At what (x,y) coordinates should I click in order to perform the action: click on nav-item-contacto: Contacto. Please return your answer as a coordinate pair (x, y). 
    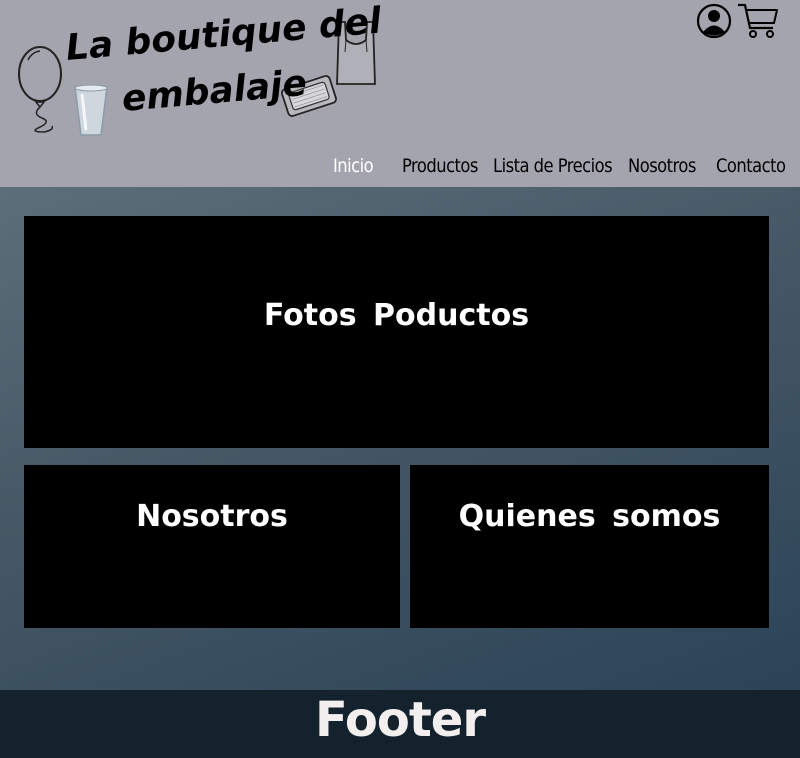
    Looking at the image, I should click on (751, 166).